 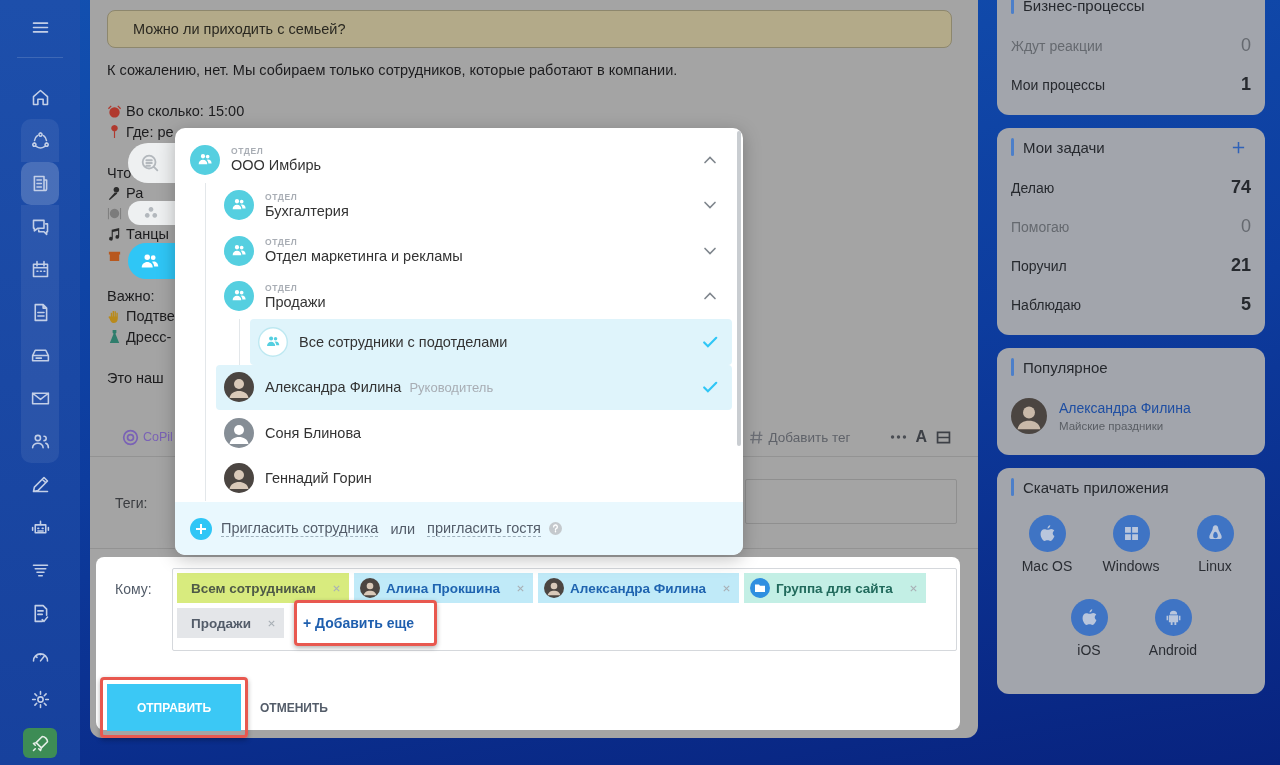 What do you see at coordinates (185, 111) in the screenshot?
I see `post-text: Во сколько: 15:00` at bounding box center [185, 111].